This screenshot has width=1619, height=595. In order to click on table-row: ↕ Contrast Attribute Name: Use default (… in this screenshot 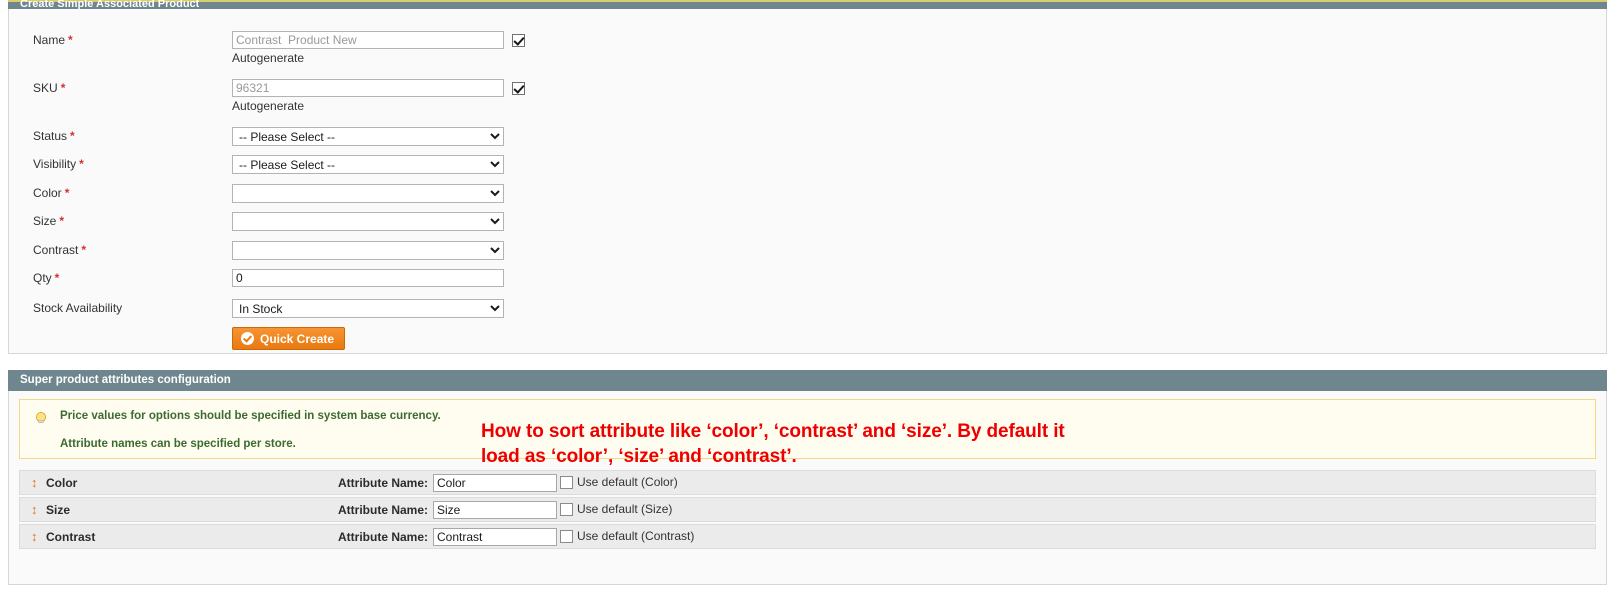, I will do `click(807, 536)`.